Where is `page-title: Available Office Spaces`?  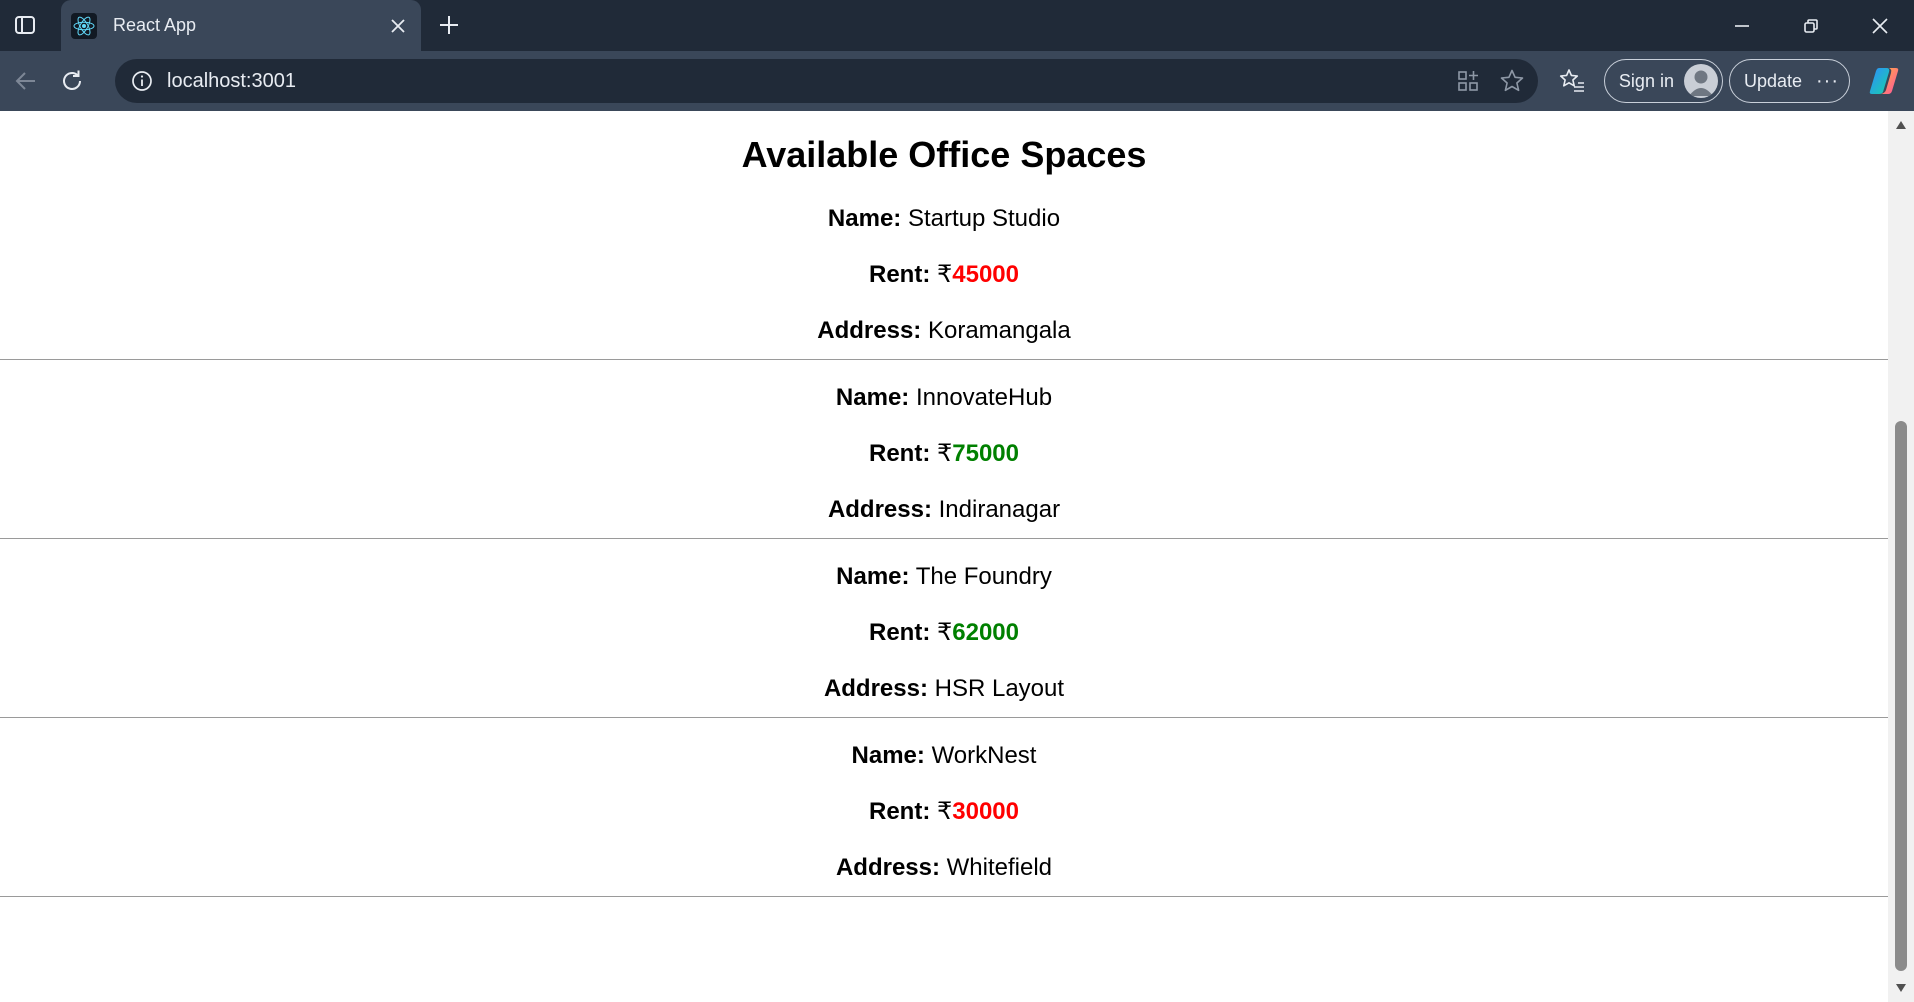
page-title: Available Office Spaces is located at coordinates (944, 154).